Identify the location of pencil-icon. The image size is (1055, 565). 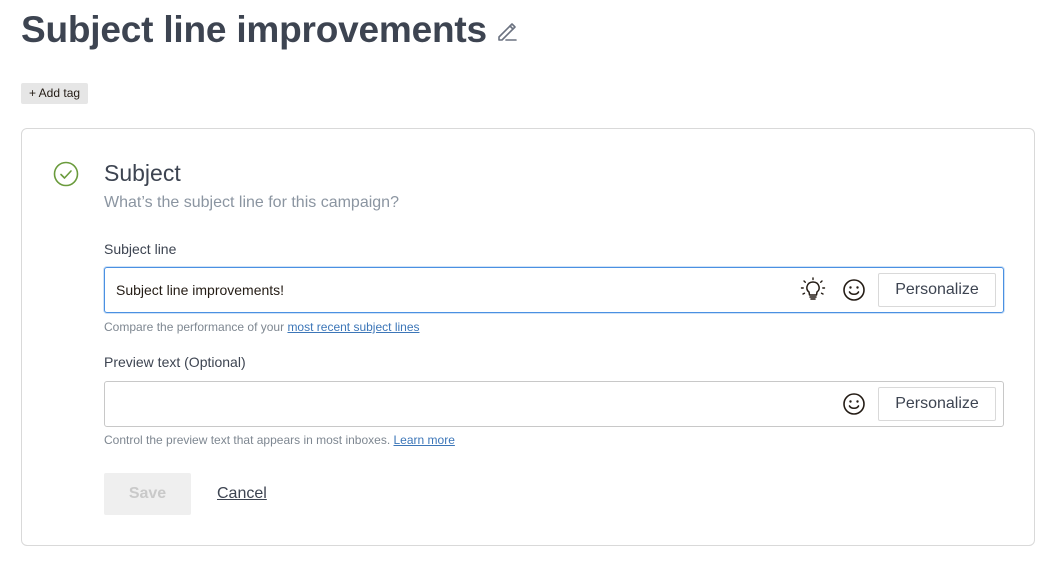
(507, 31).